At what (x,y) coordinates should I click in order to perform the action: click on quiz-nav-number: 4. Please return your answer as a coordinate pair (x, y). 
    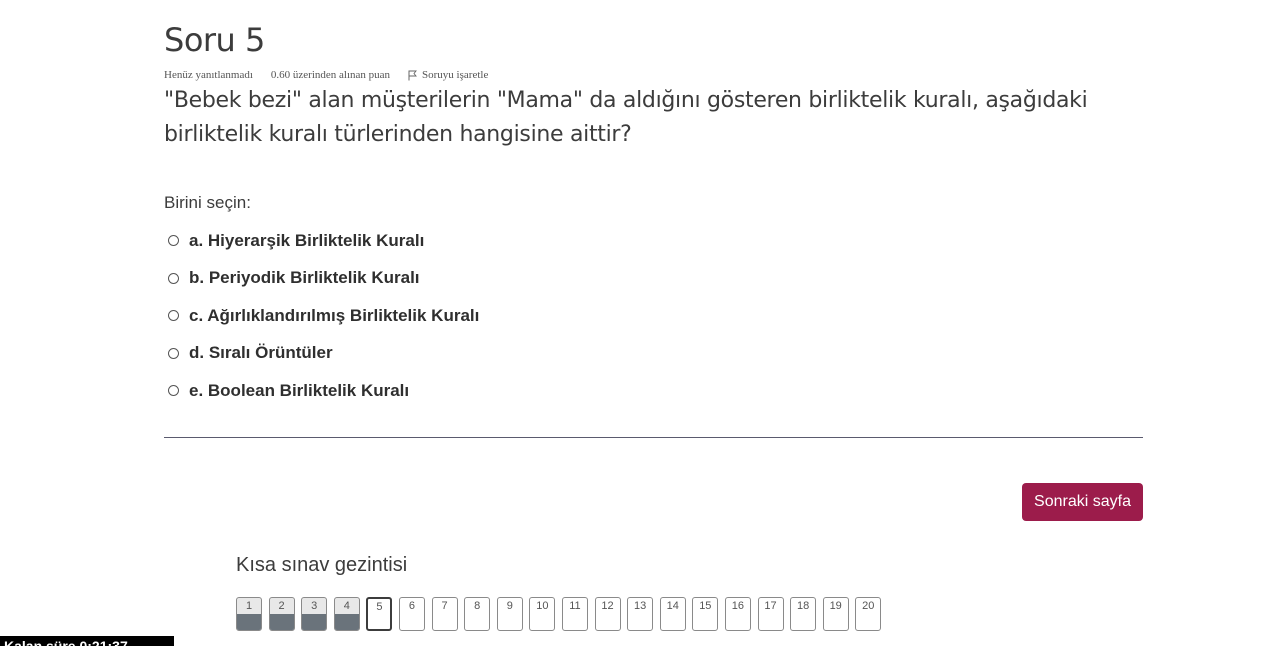
    Looking at the image, I should click on (346, 606).